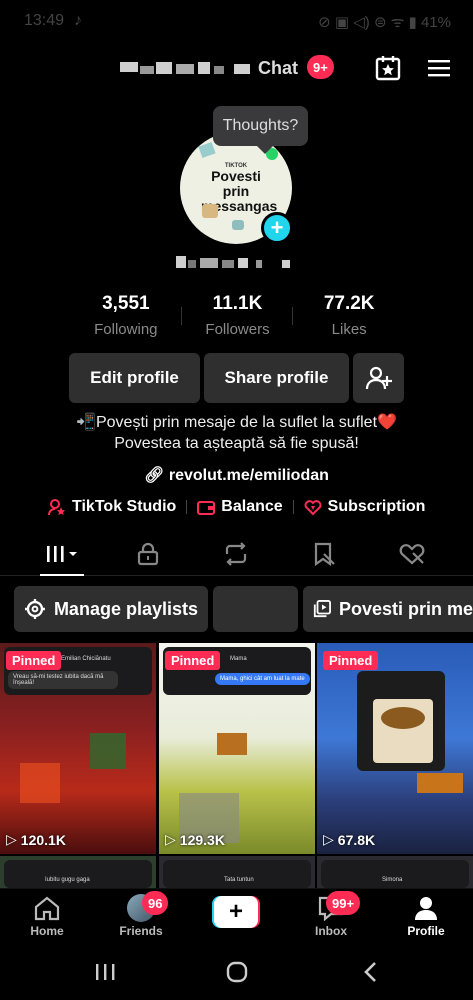 The height and width of the screenshot is (1000, 473). I want to click on tab-private, so click(148, 554).